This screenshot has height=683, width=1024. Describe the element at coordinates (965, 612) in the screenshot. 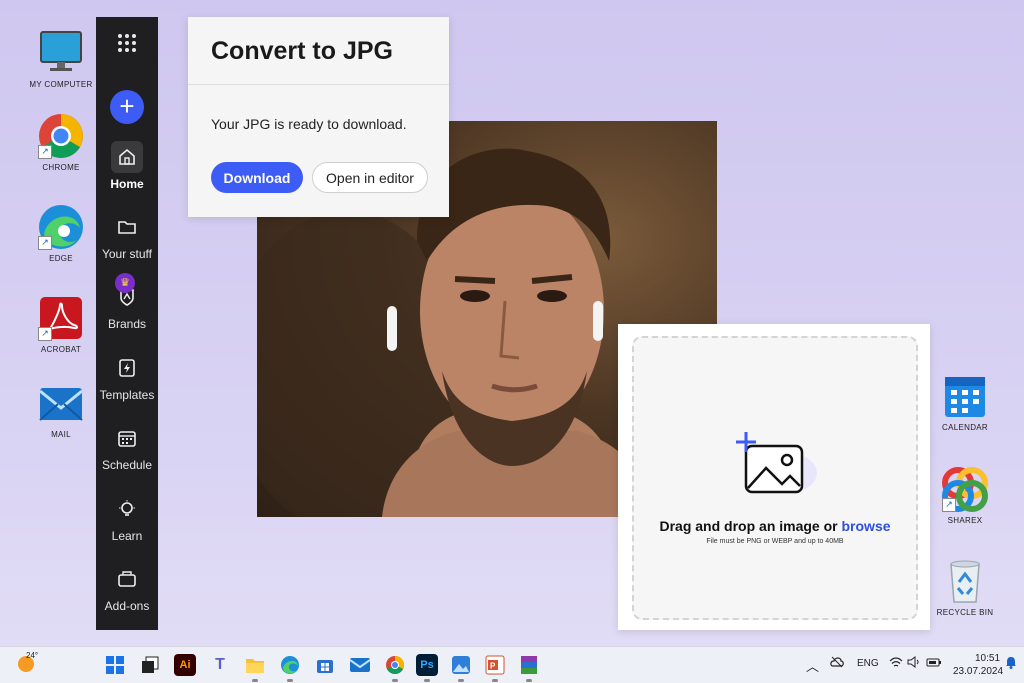

I see `desktop-icon-label: RECYCLE BIN` at that location.